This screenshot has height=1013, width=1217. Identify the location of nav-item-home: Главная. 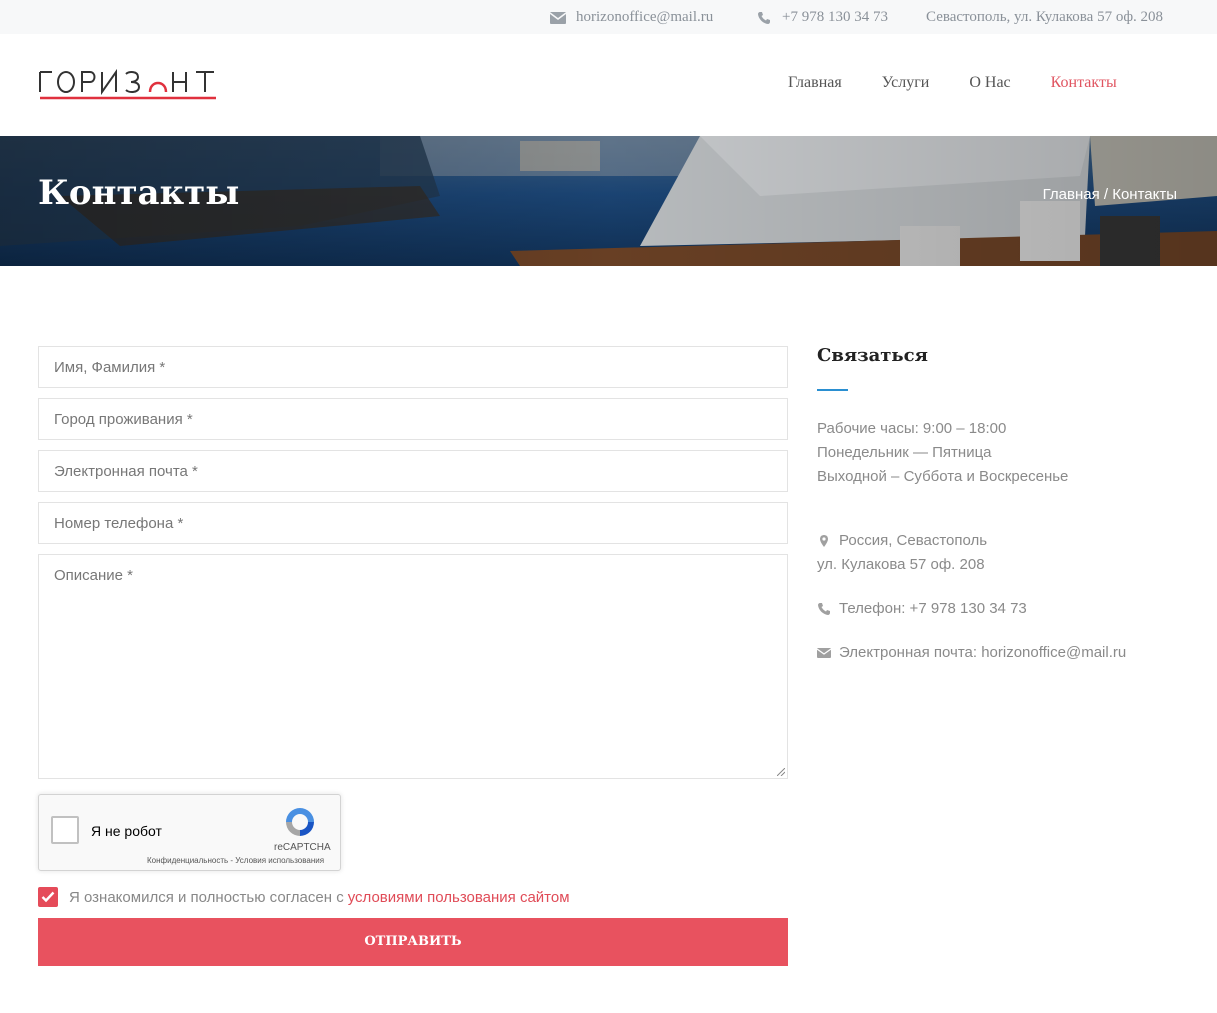
(815, 83).